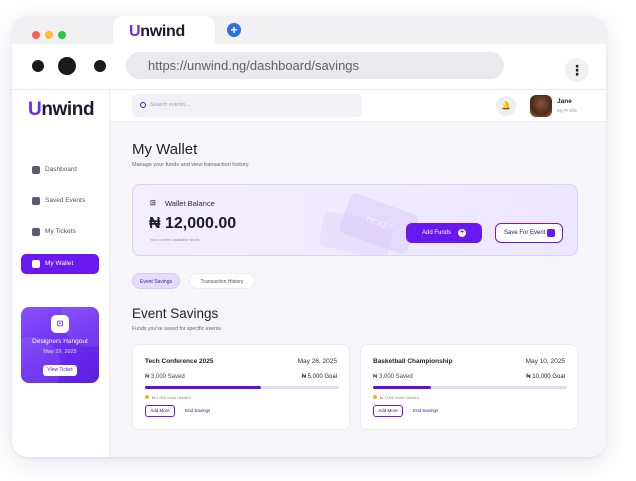 This screenshot has height=481, width=636. I want to click on section-title: Event Savings, so click(175, 313).